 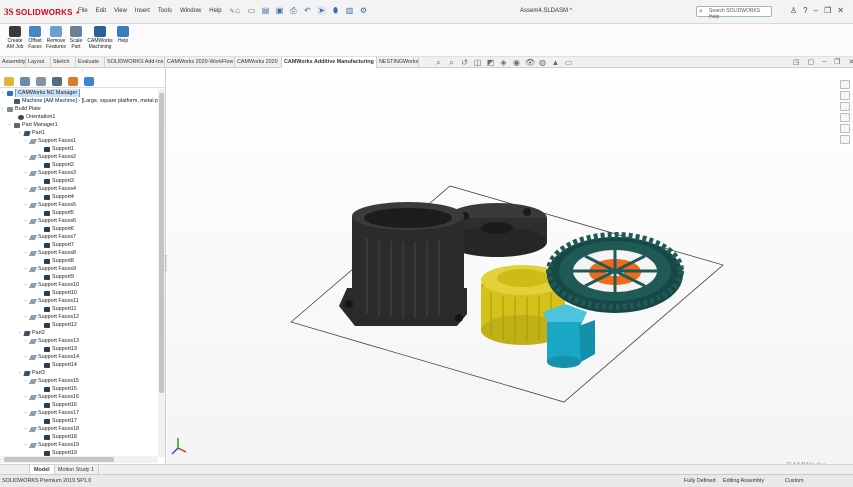 What do you see at coordinates (41, 81) in the screenshot?
I see `configuration-manager-tab-icon` at bounding box center [41, 81].